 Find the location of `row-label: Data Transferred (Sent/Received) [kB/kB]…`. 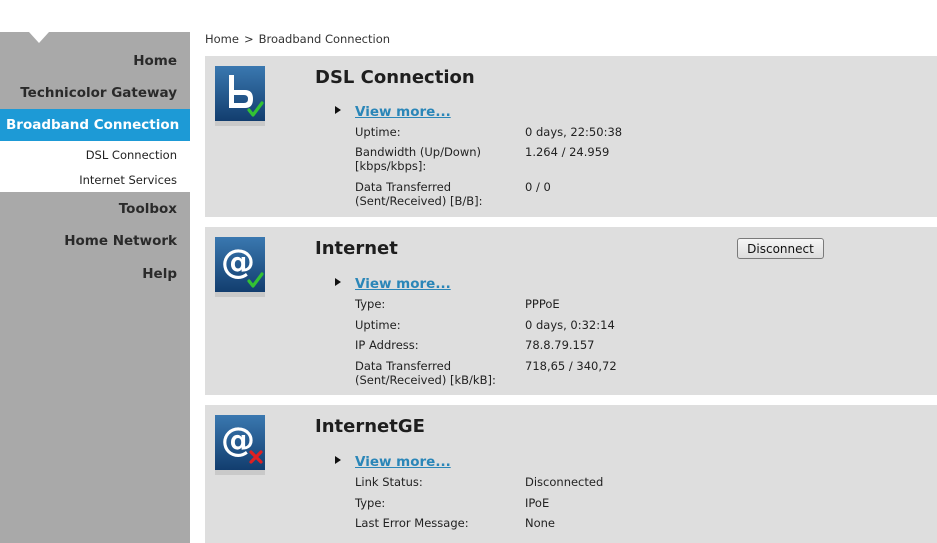

row-label: Data Transferred (Sent/Received) [kB/kB]… is located at coordinates (425, 373).